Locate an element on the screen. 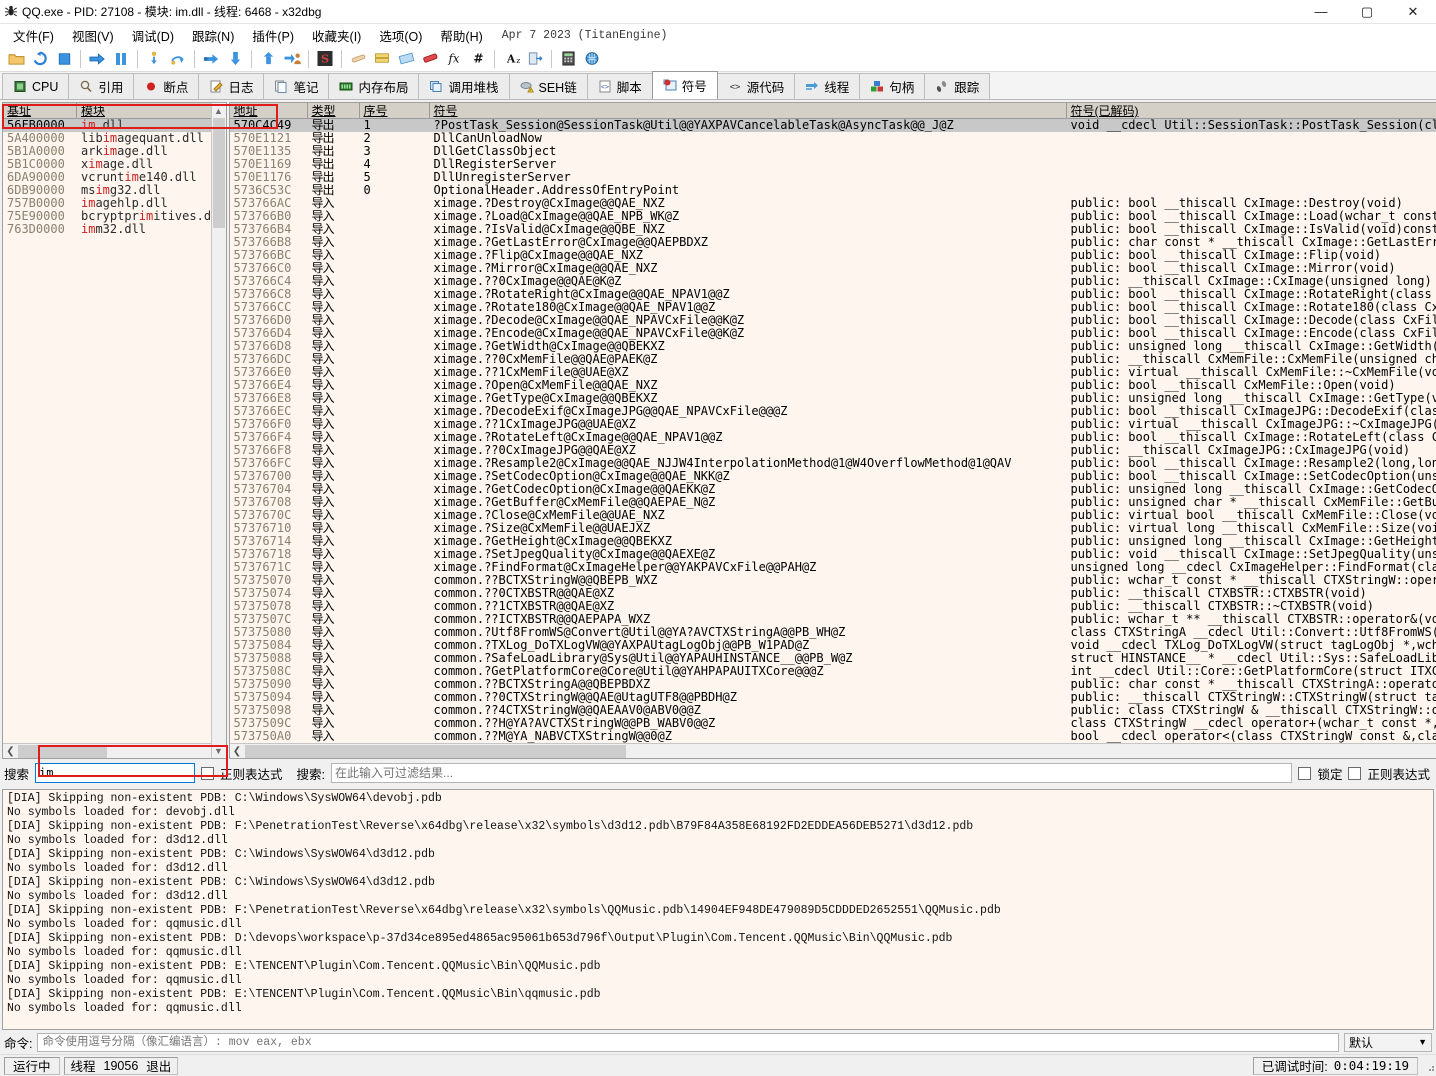 The width and height of the screenshot is (1436, 1076). column-header-module: 模块 is located at coordinates (151, 110).